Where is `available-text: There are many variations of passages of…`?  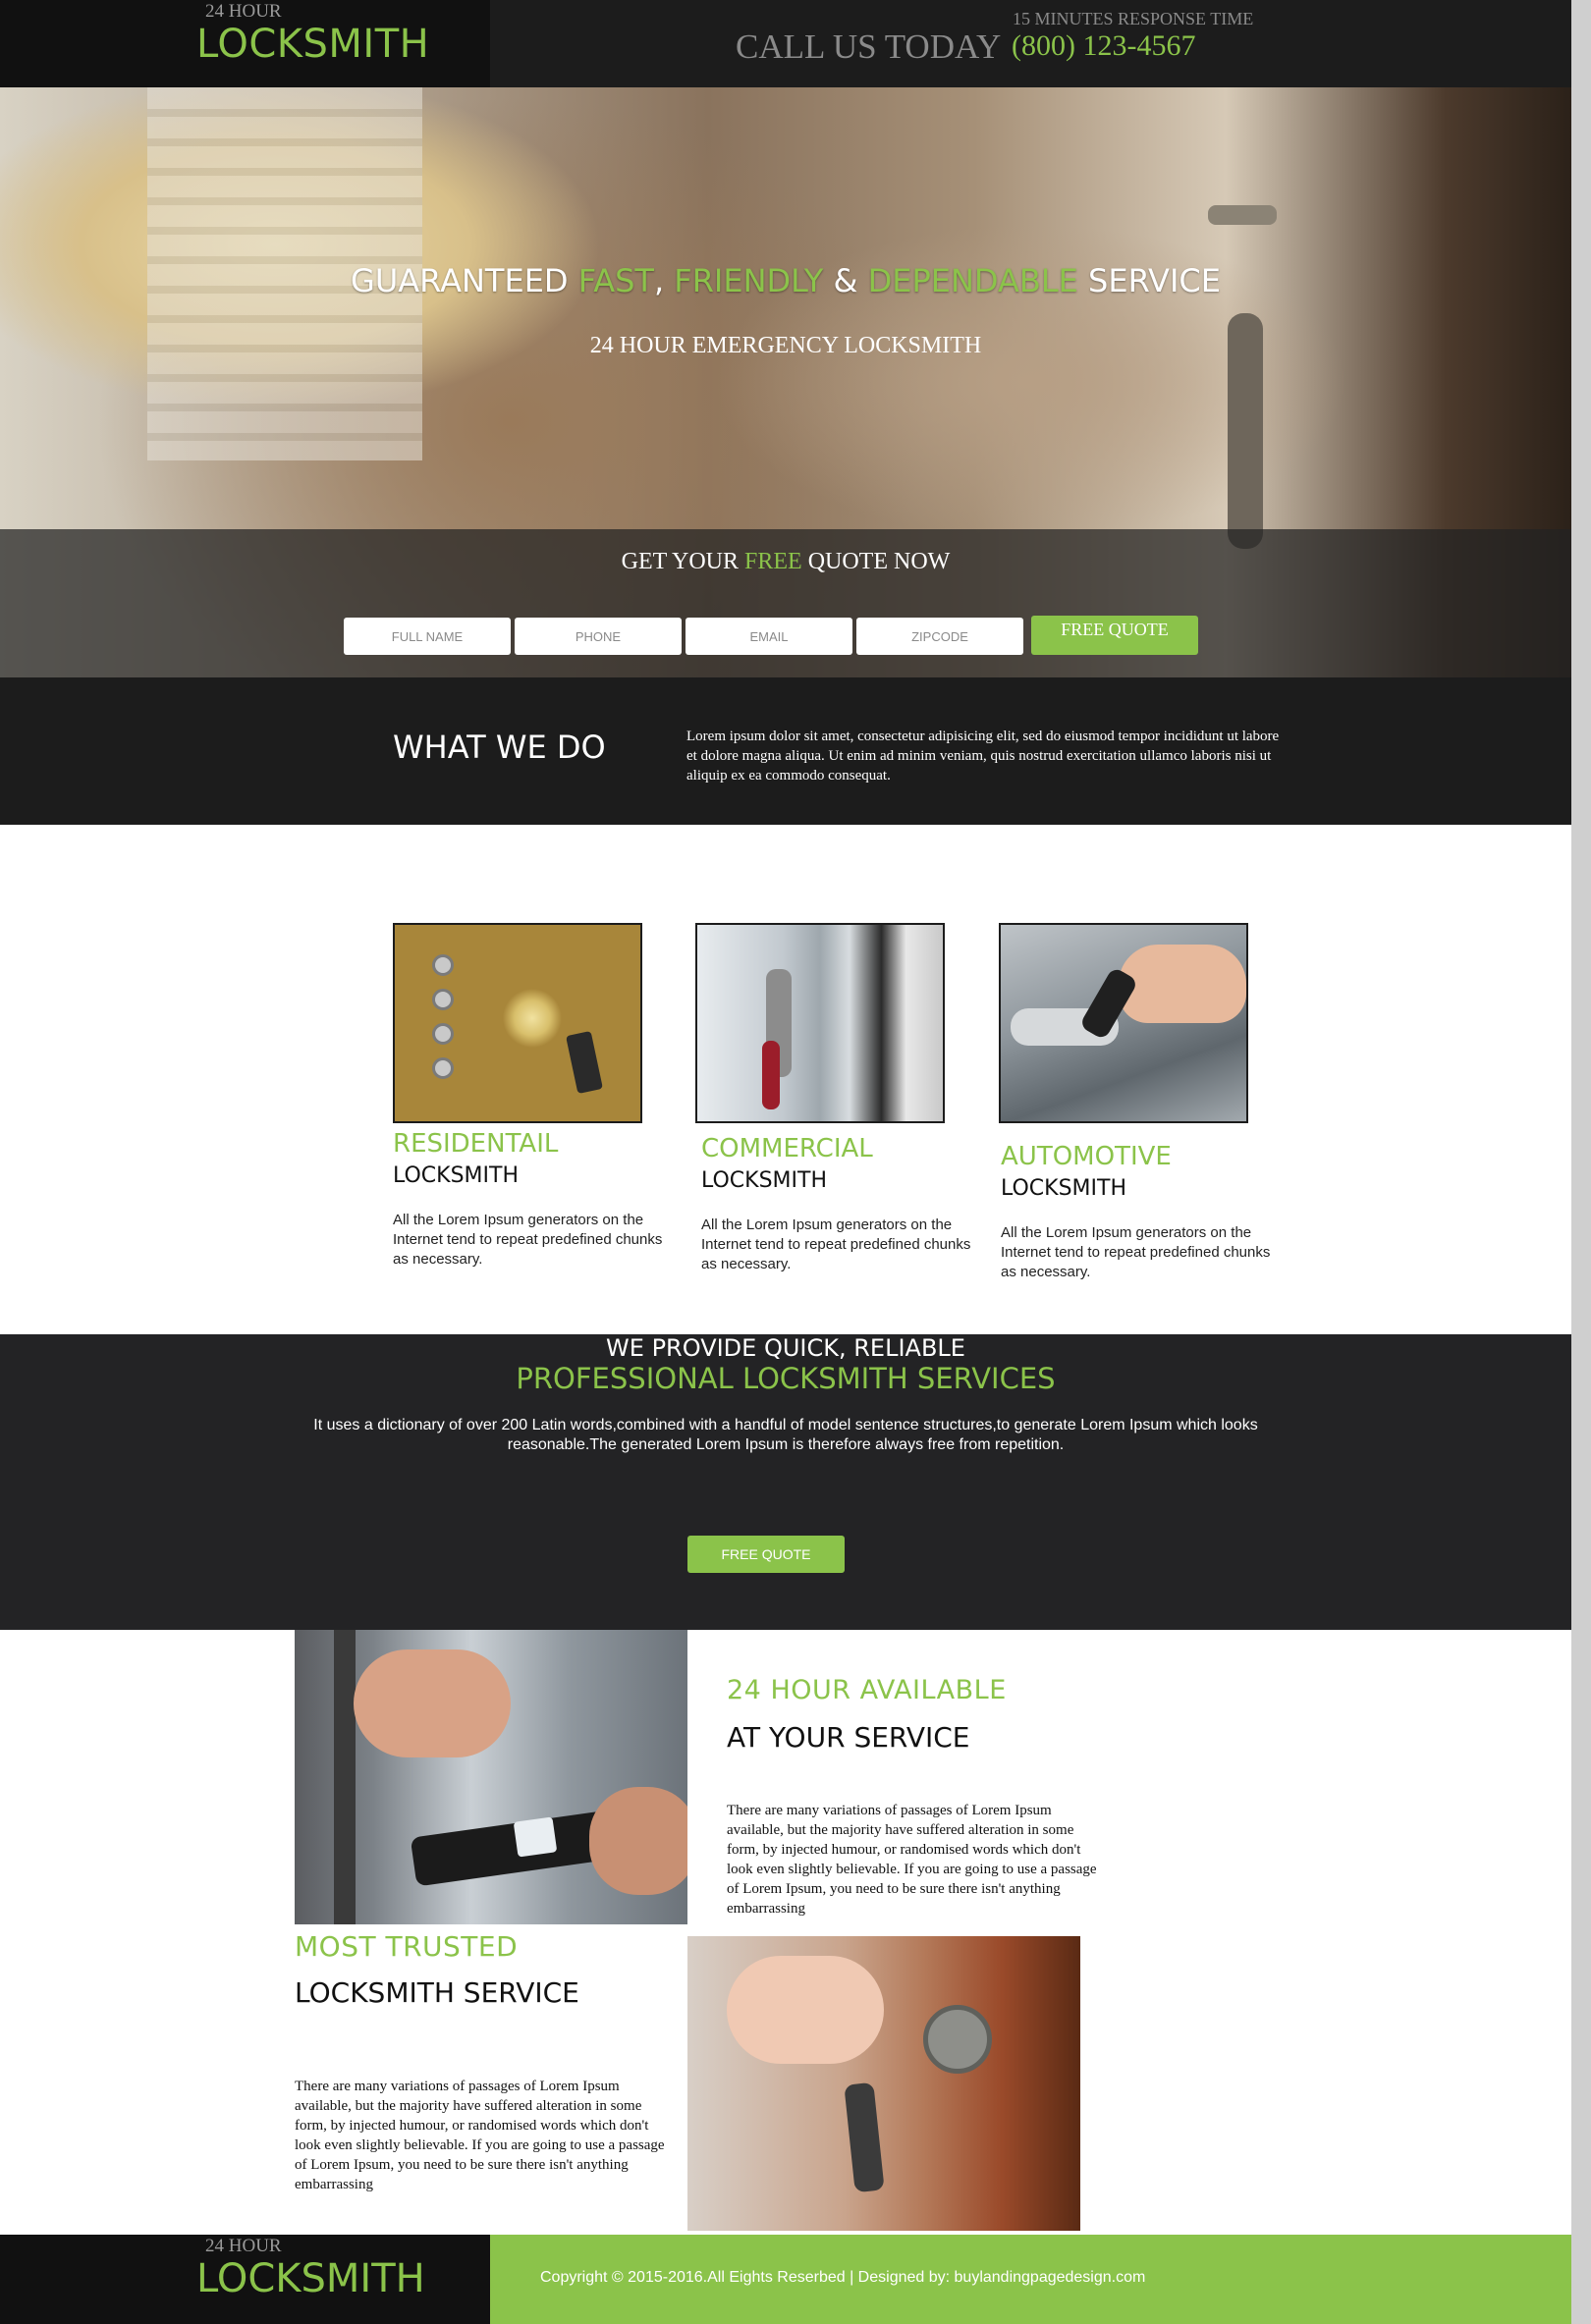
available-text: There are many variations of passages of… is located at coordinates (912, 1860).